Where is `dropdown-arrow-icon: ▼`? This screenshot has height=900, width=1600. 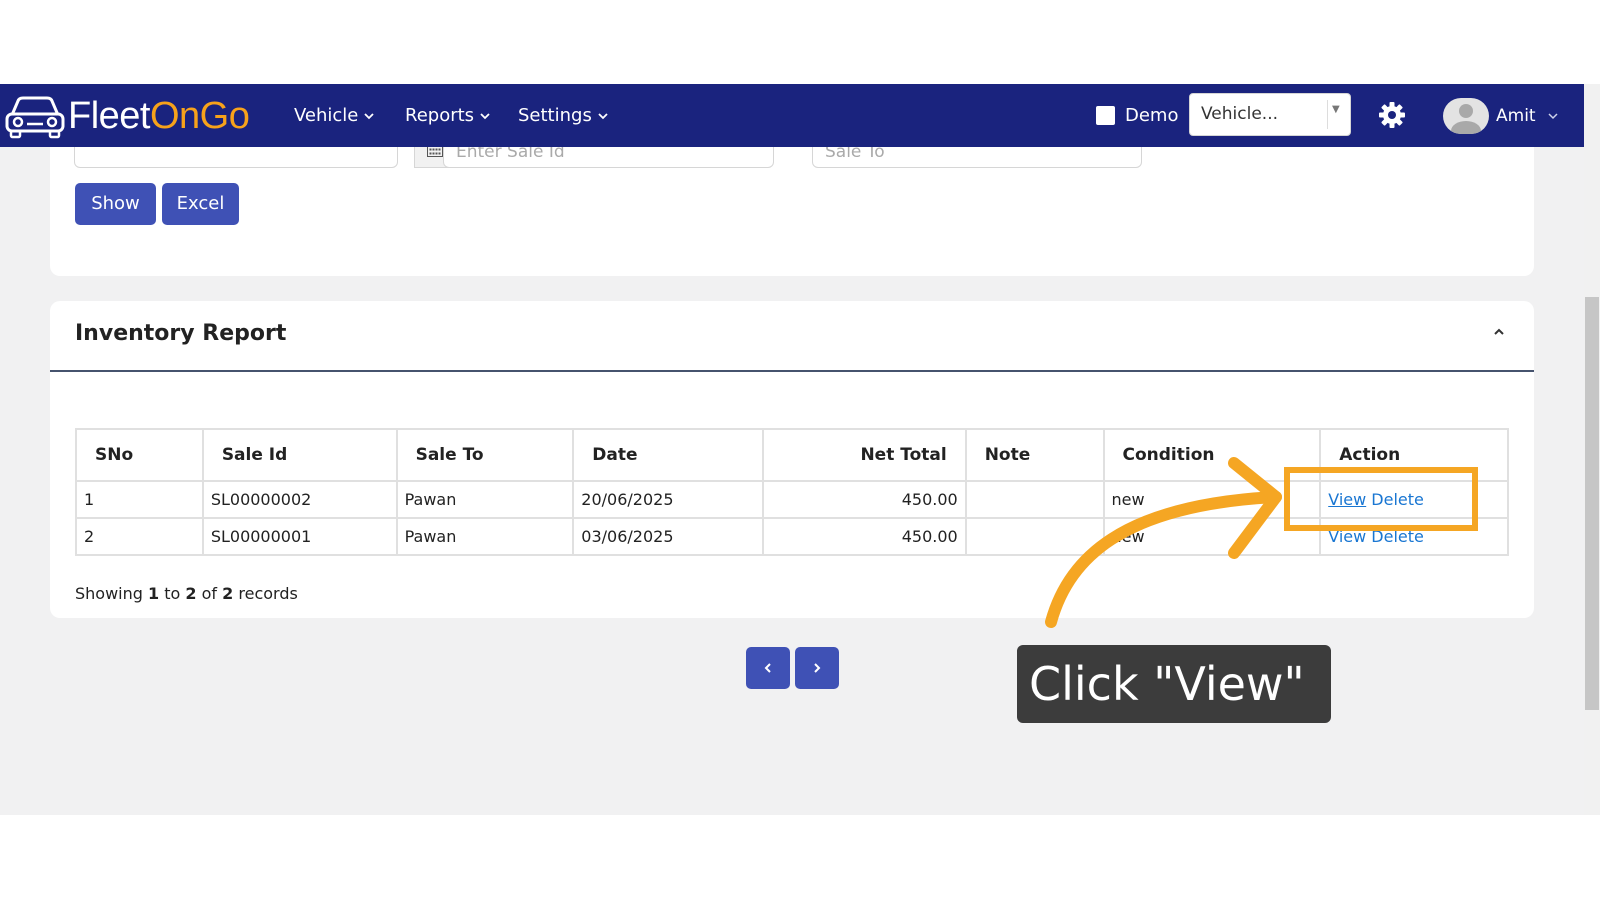 dropdown-arrow-icon: ▼ is located at coordinates (1336, 109).